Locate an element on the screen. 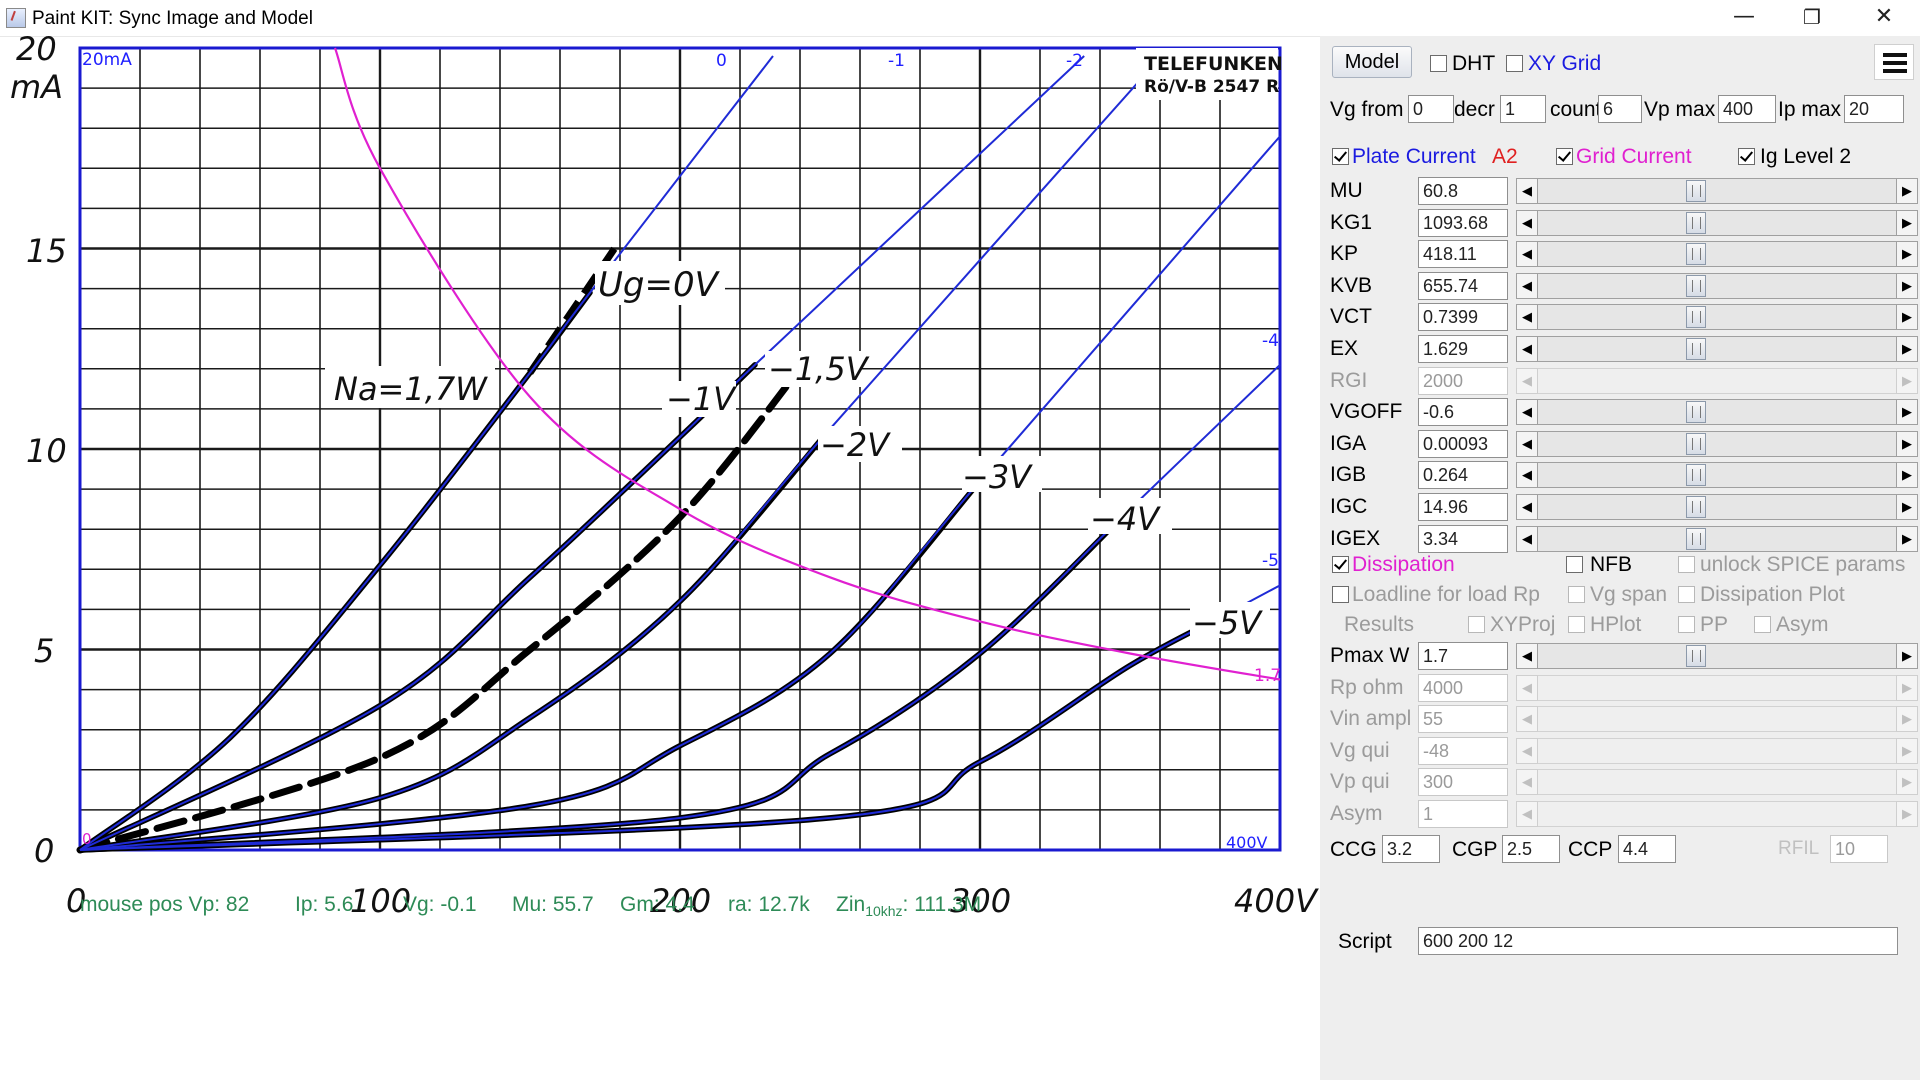  params2-field-1: 4000 is located at coordinates (1463, 687).